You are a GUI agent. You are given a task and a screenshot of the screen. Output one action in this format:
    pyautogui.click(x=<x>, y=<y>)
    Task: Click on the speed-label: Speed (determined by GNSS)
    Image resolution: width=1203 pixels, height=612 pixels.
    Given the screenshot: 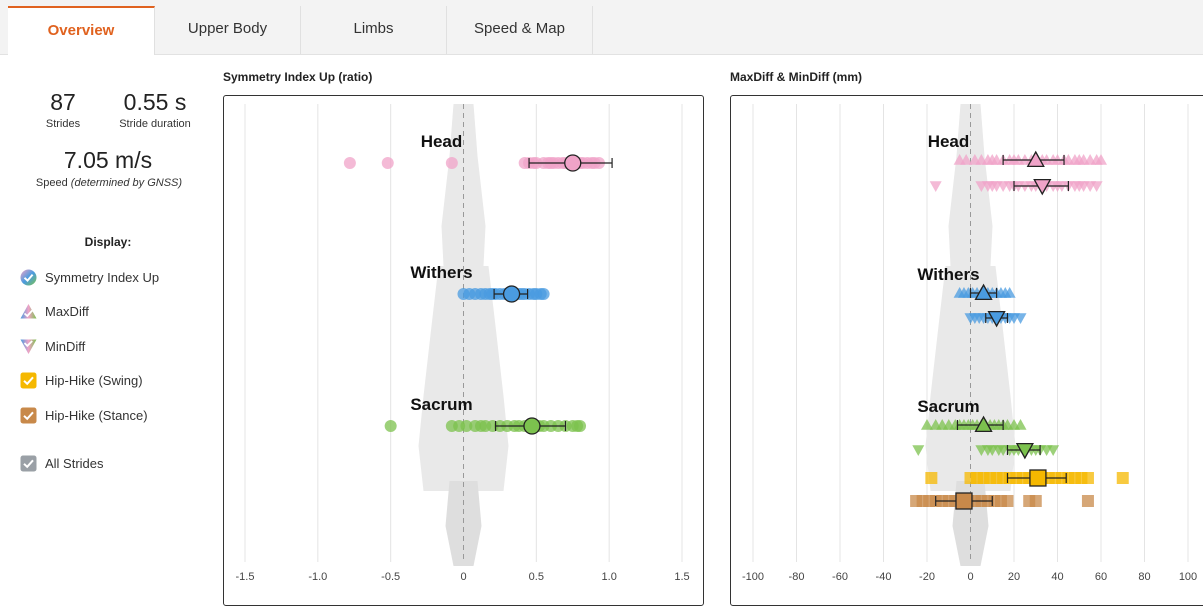 What is the action you would take?
    pyautogui.click(x=109, y=183)
    